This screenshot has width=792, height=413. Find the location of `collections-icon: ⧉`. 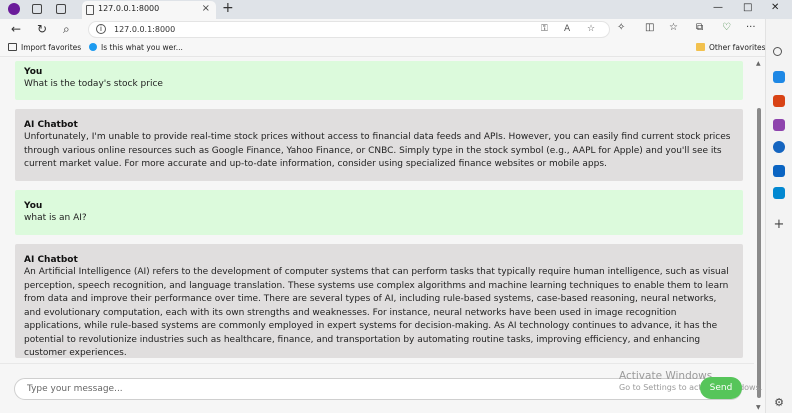

collections-icon: ⧉ is located at coordinates (699, 27).